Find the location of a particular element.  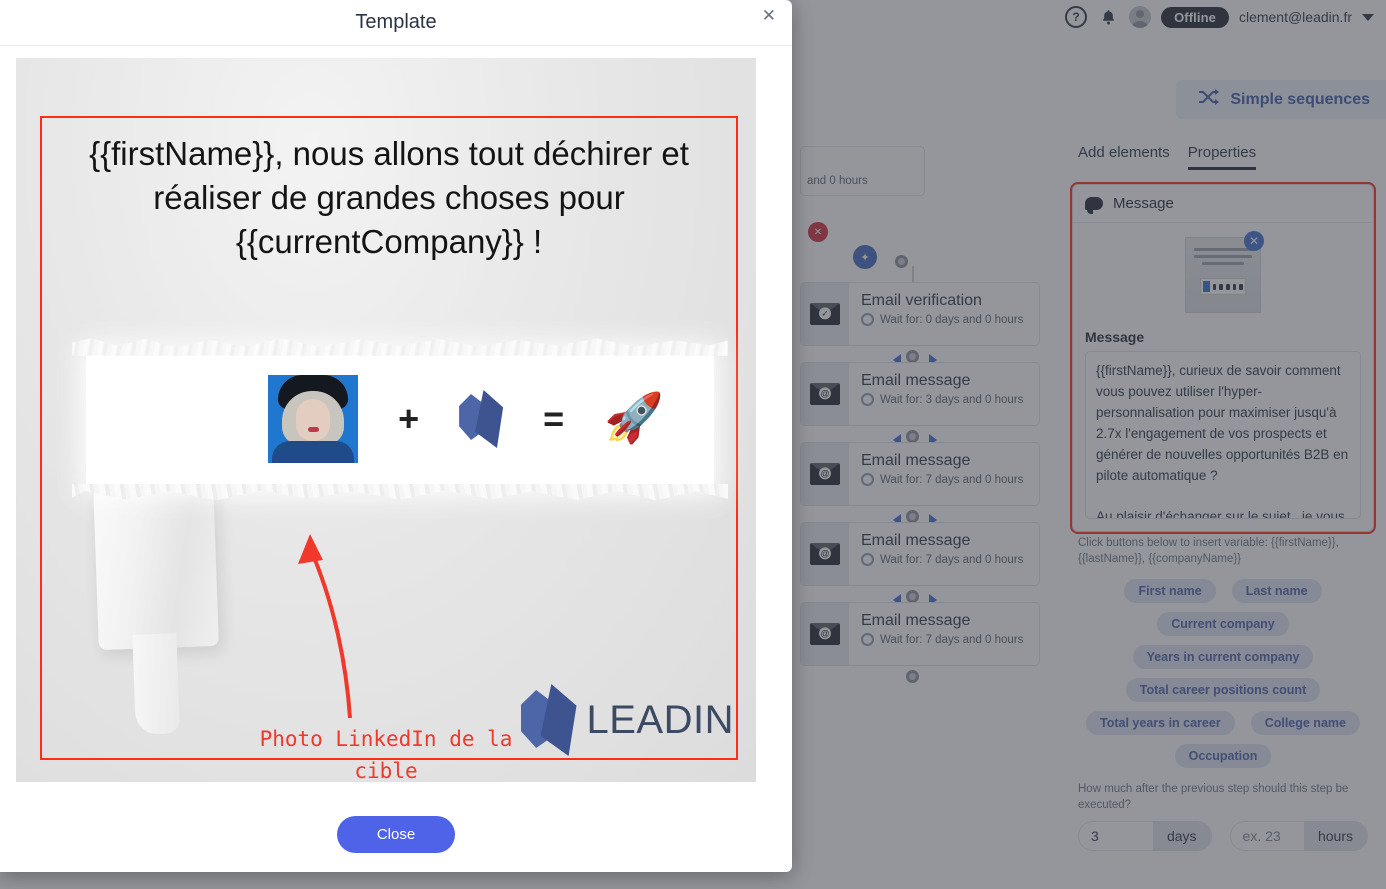

rocket-emoji-icon: 🚀 is located at coordinates (634, 418).